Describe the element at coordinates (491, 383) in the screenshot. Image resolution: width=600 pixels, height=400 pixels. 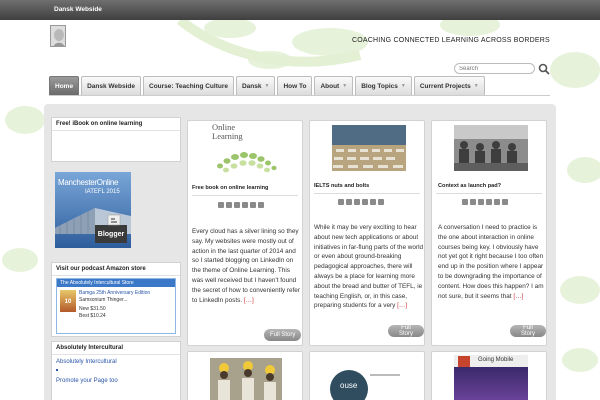
I see `book-cover-graphic` at that location.